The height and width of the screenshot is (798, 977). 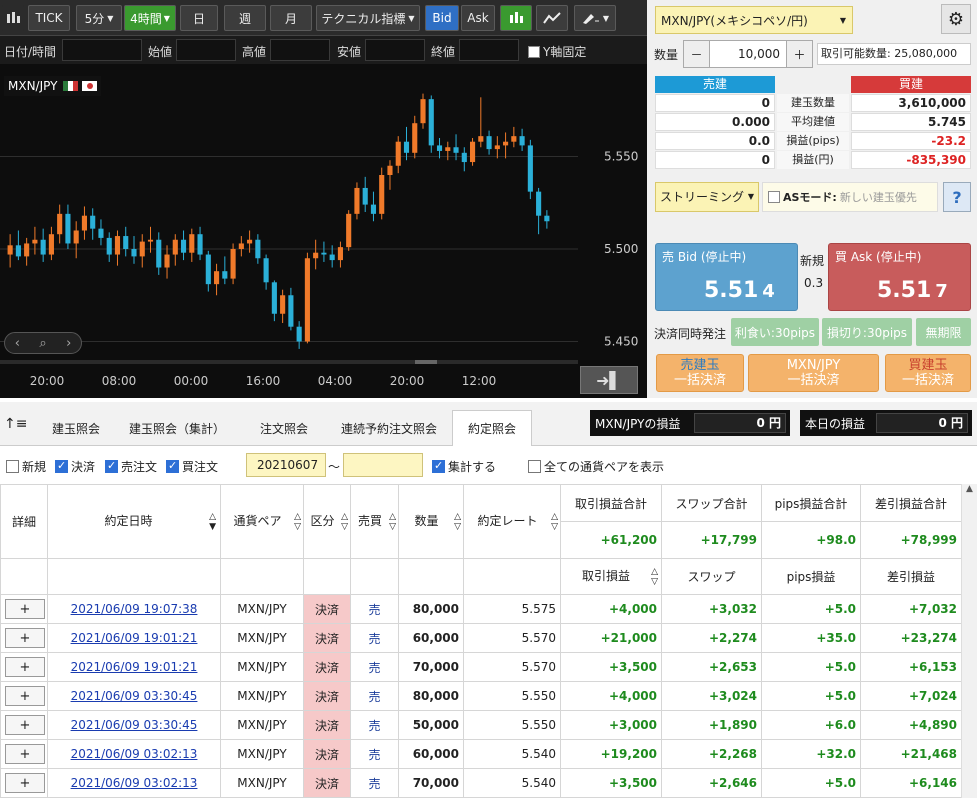 What do you see at coordinates (956, 19) in the screenshot?
I see `settings-gear-icon: ⚙` at bounding box center [956, 19].